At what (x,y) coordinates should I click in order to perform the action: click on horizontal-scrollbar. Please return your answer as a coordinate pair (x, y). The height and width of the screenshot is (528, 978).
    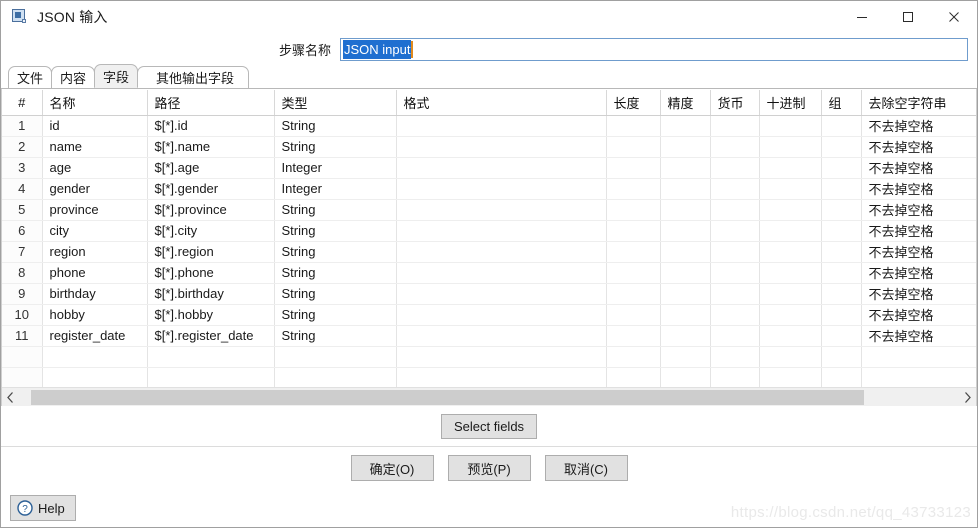
    Looking at the image, I should click on (489, 396).